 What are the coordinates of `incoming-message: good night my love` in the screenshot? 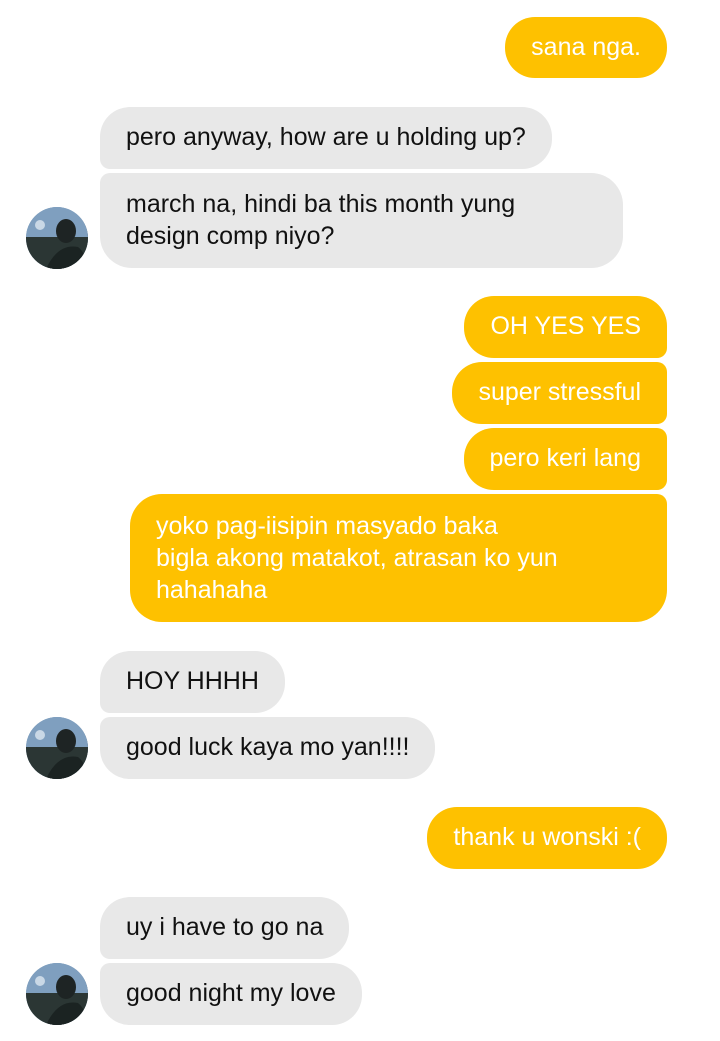 It's located at (231, 994).